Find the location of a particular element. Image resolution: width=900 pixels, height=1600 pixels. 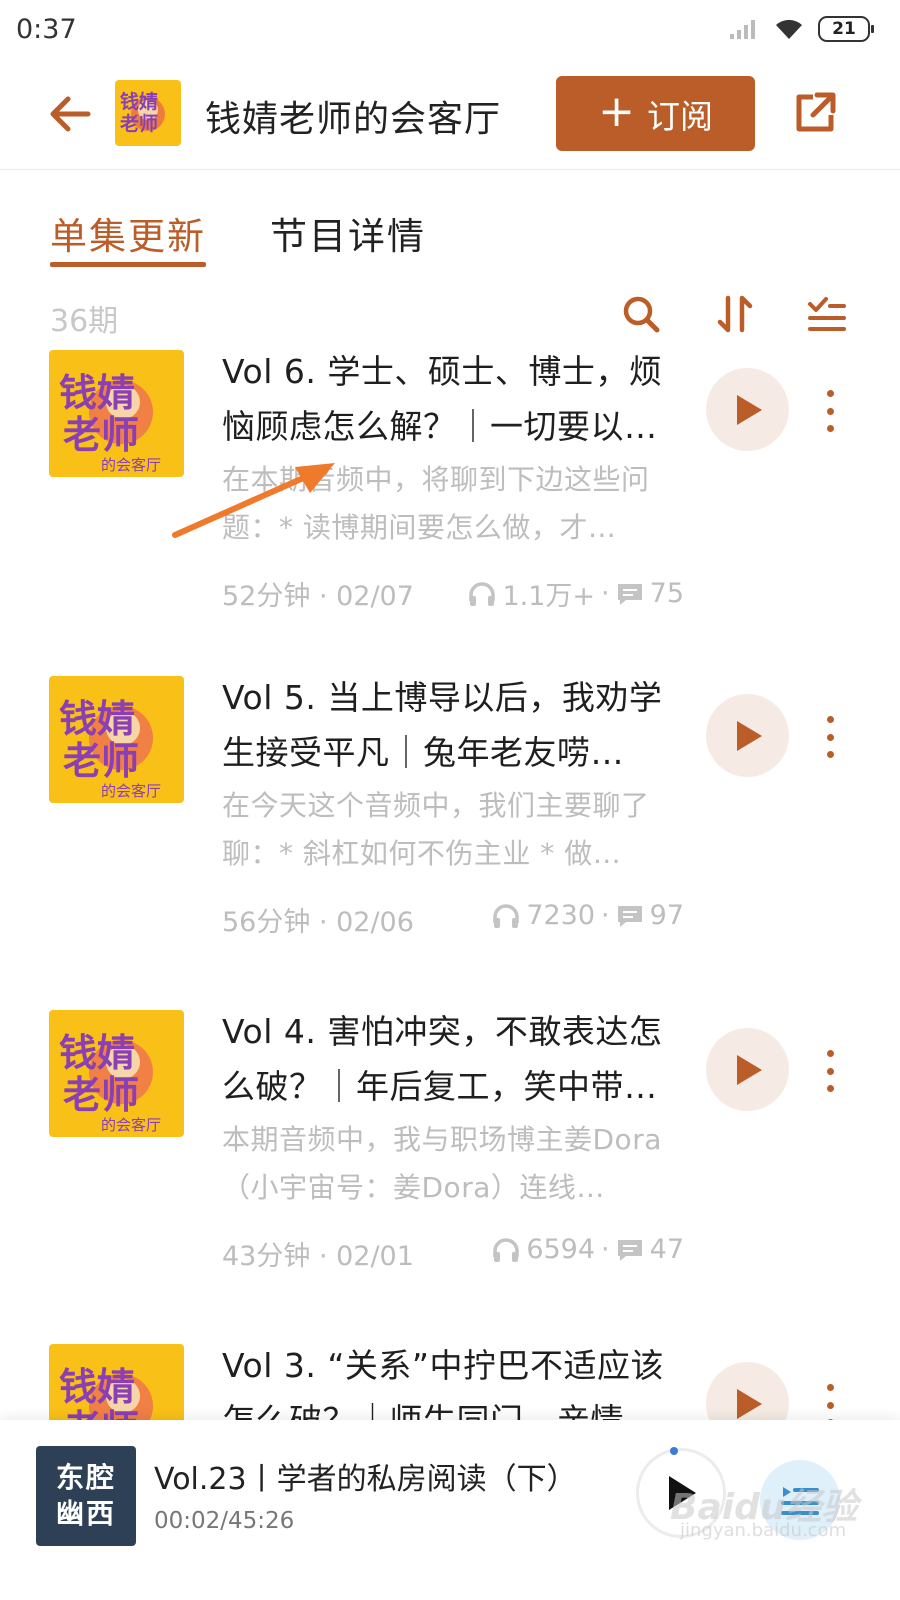

play-count: 1.1万+ is located at coordinates (549, 596).